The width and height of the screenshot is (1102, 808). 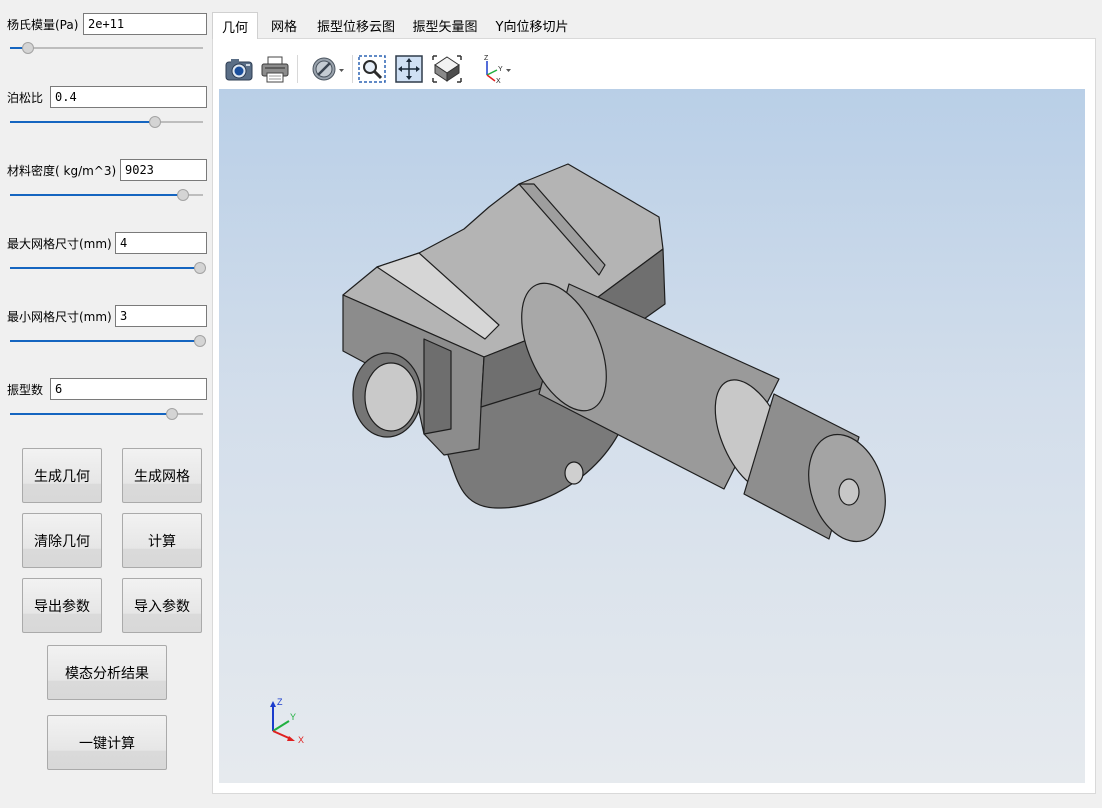 What do you see at coordinates (128, 389) in the screenshot?
I see `mode-count-input: 6` at bounding box center [128, 389].